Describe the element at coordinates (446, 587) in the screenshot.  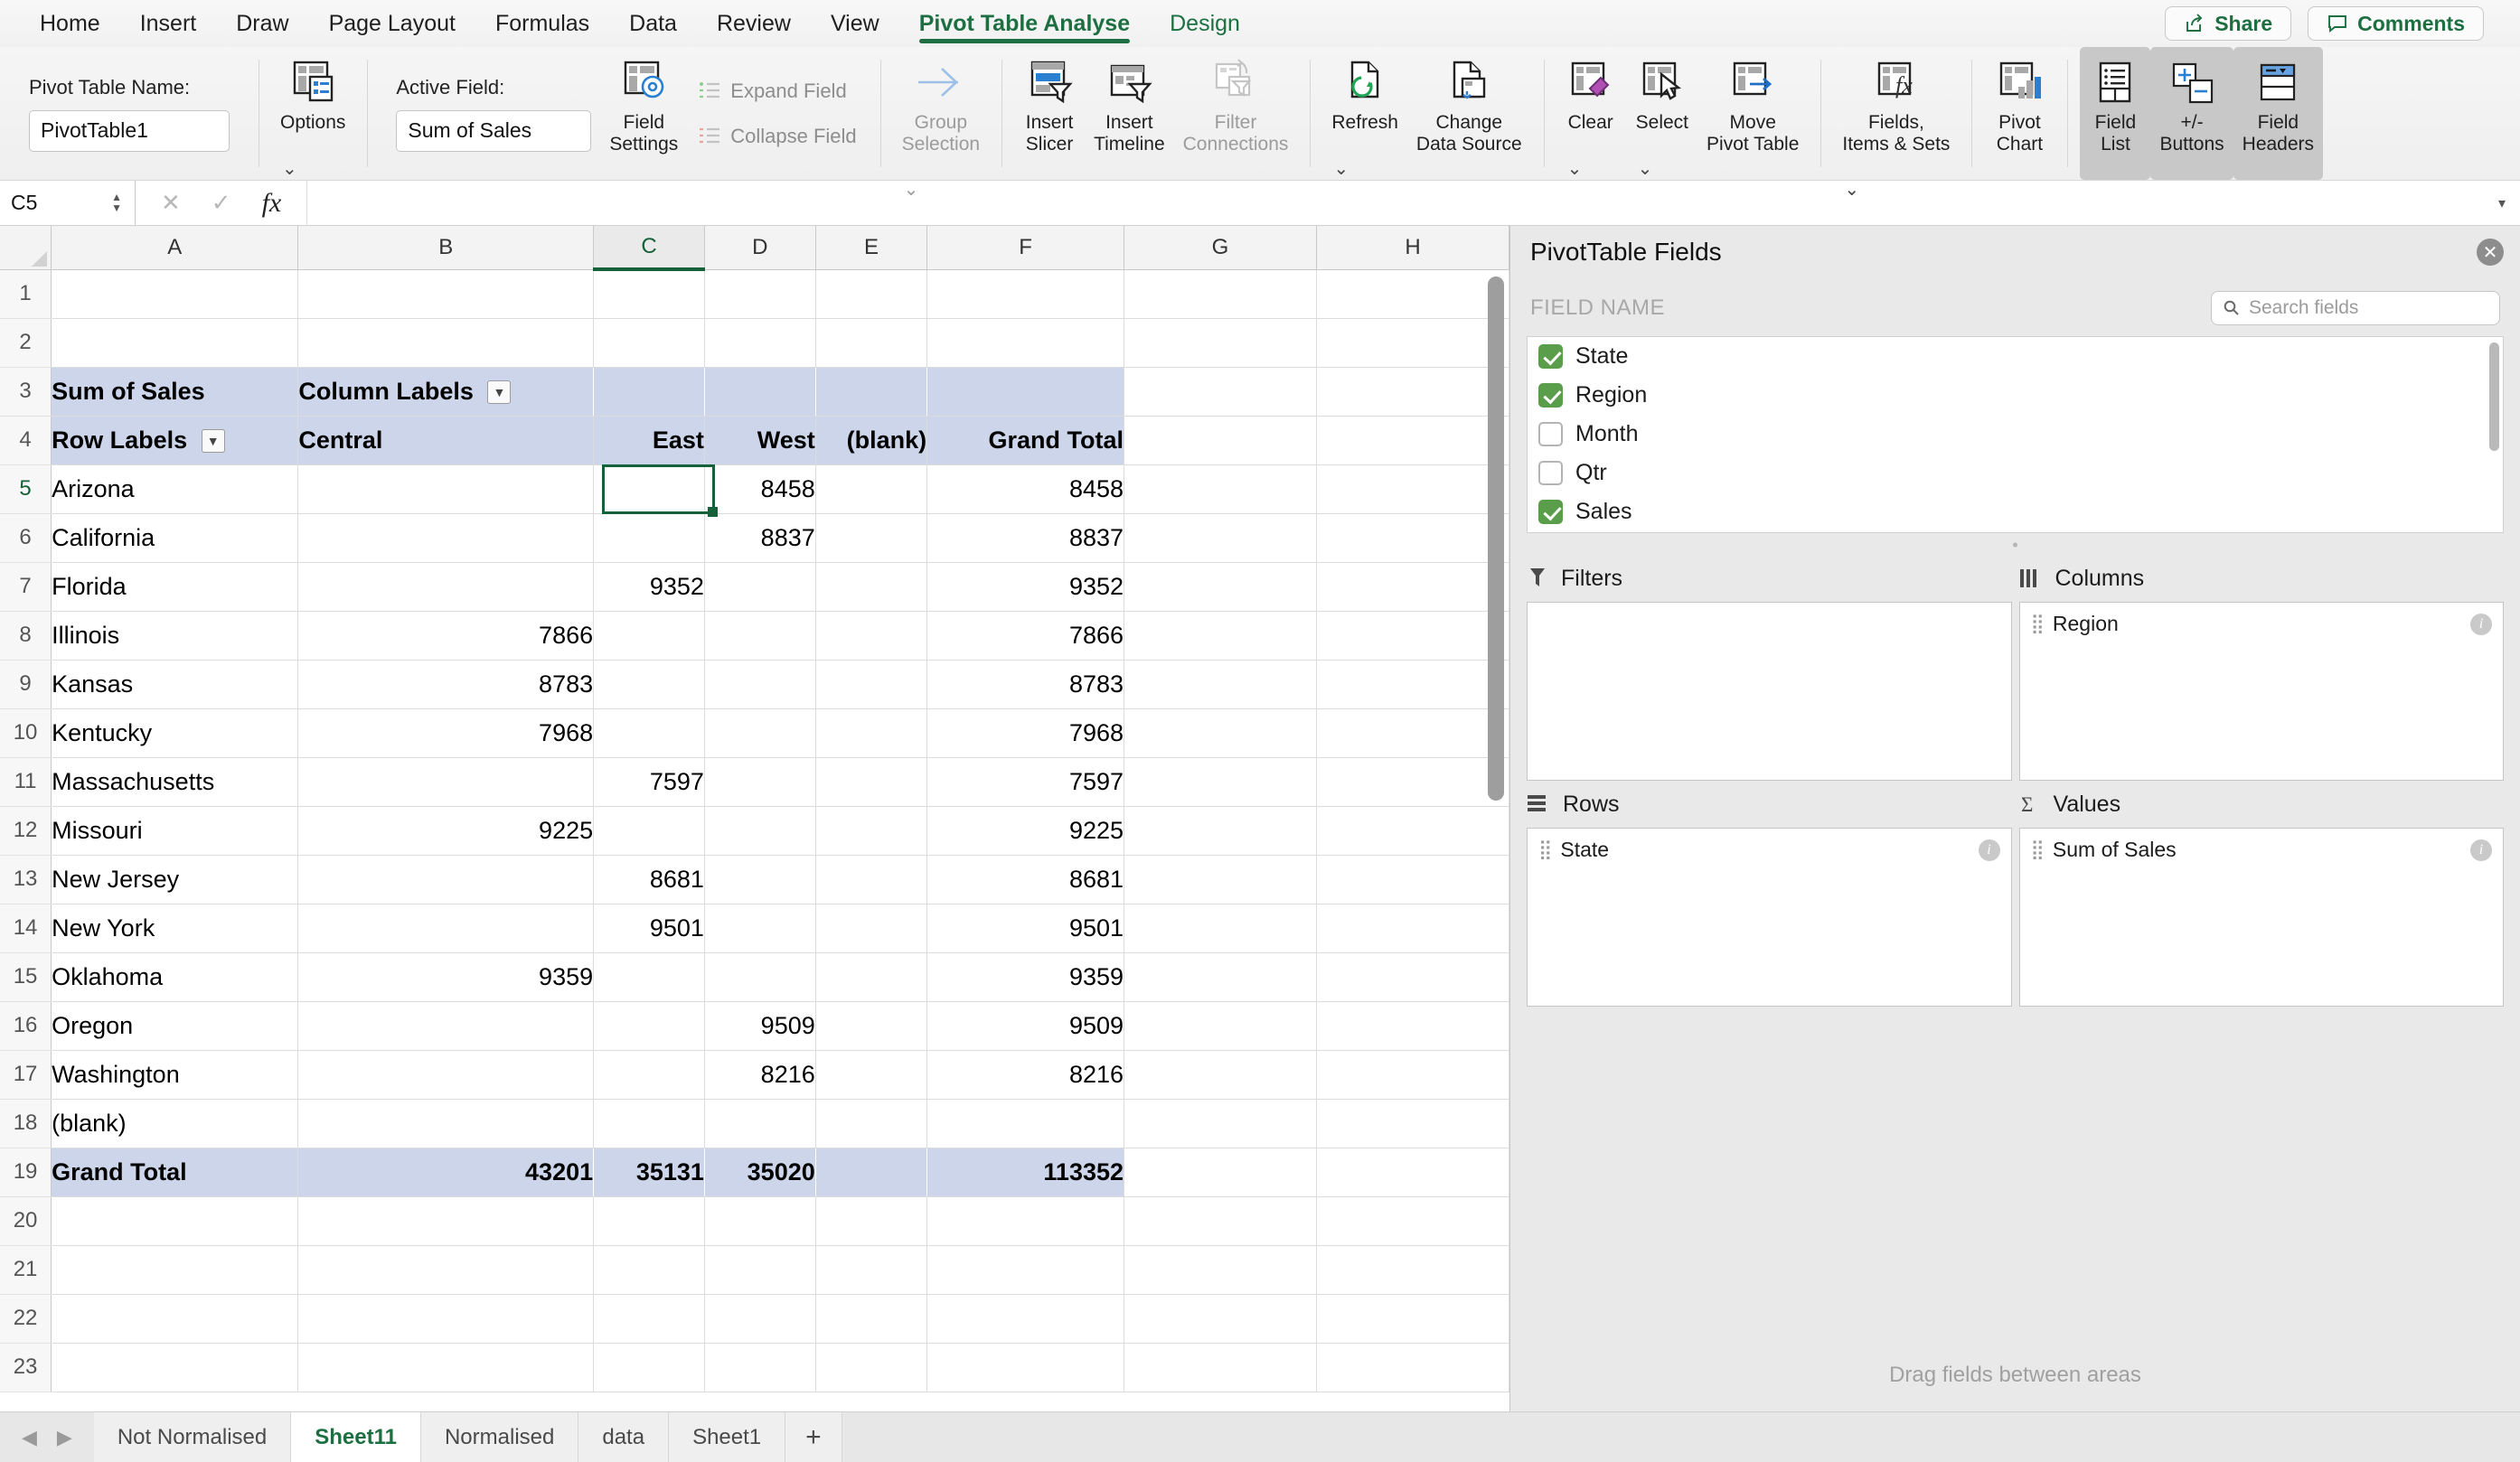
I see `cell-b7` at that location.